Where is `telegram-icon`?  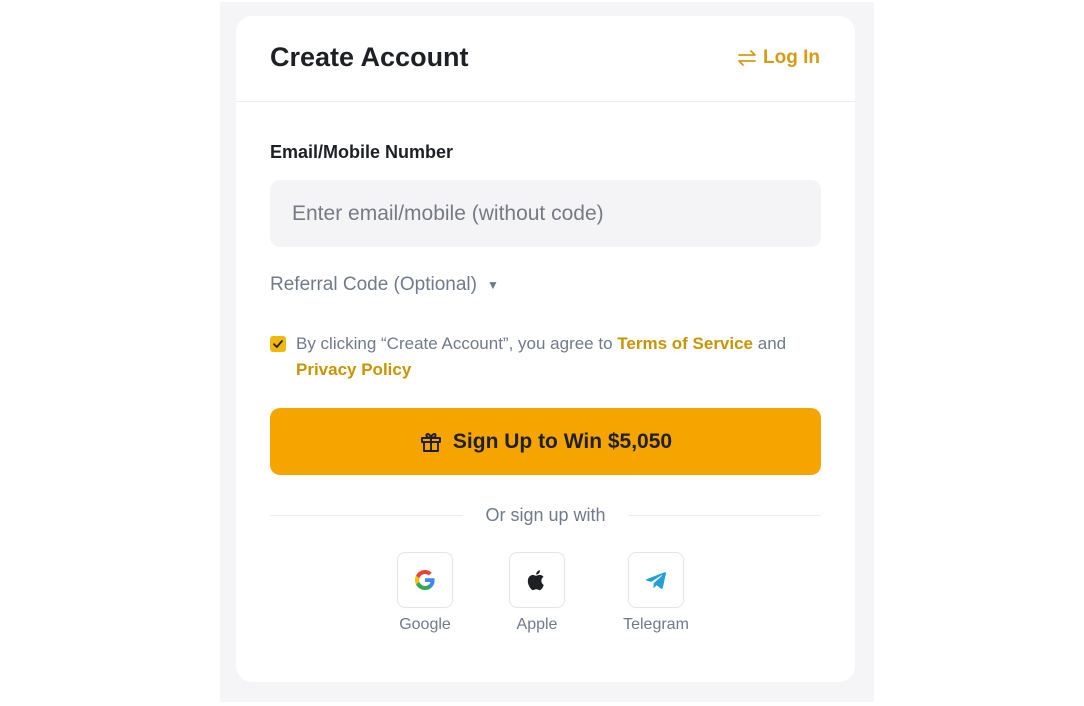 telegram-icon is located at coordinates (655, 580).